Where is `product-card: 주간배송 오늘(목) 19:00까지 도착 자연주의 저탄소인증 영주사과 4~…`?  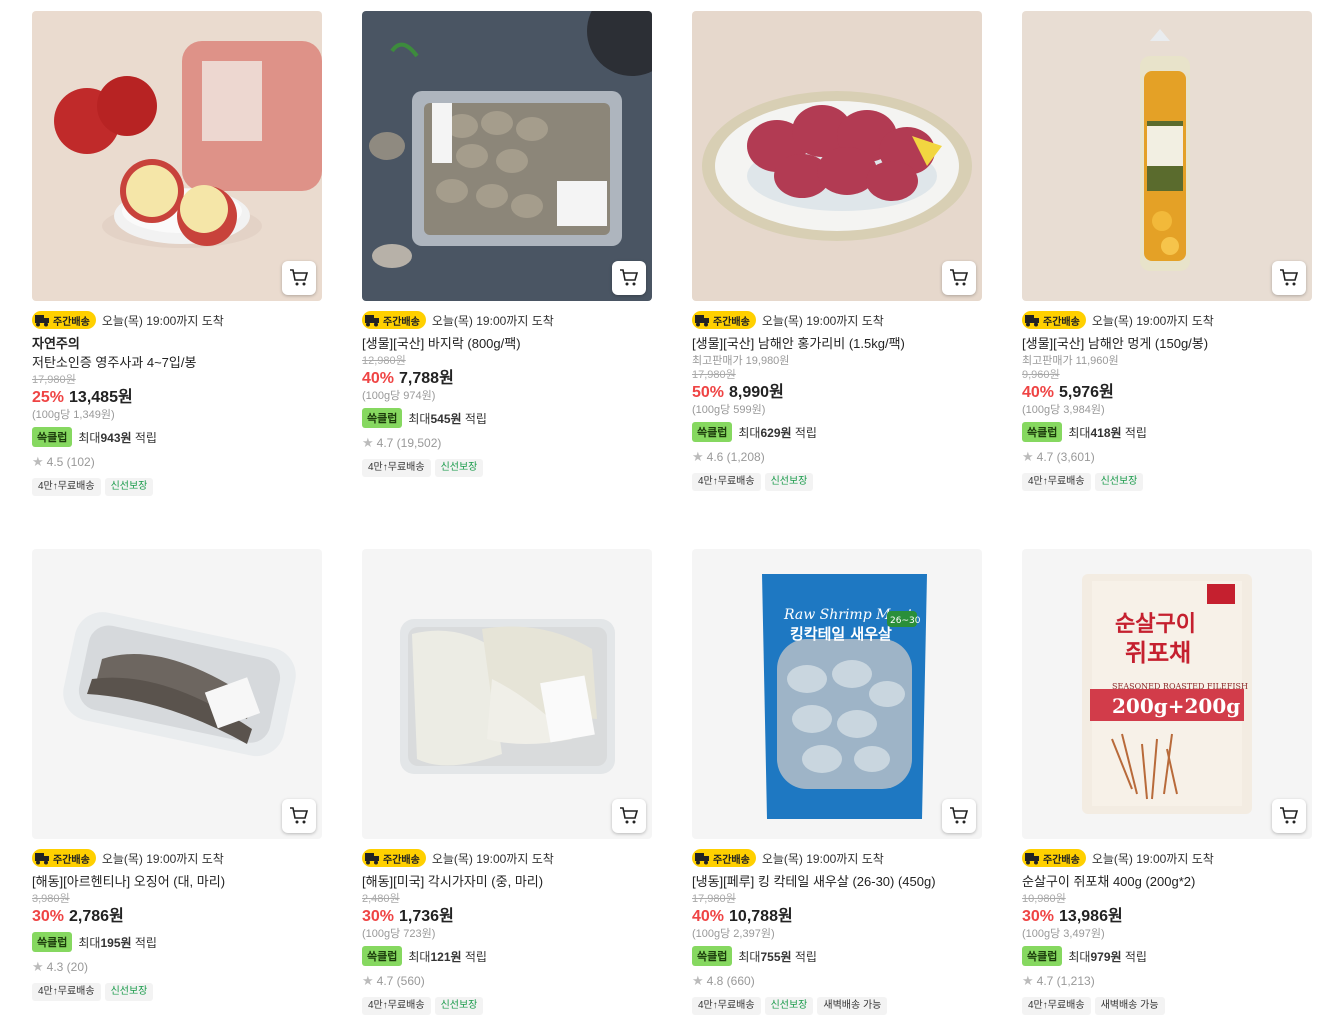 product-card: 주간배송 오늘(목) 19:00까지 도착 자연주의 저탄소인증 영주사과 4~… is located at coordinates (177, 253).